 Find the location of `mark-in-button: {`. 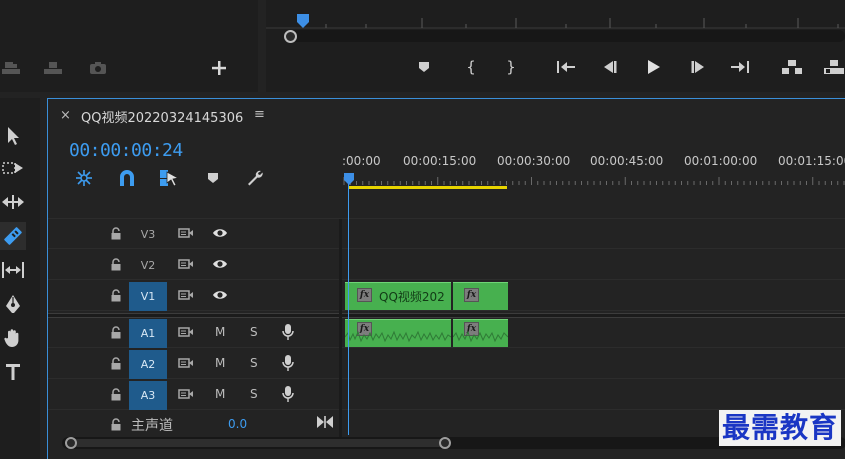

mark-in-button: { is located at coordinates (471, 67).